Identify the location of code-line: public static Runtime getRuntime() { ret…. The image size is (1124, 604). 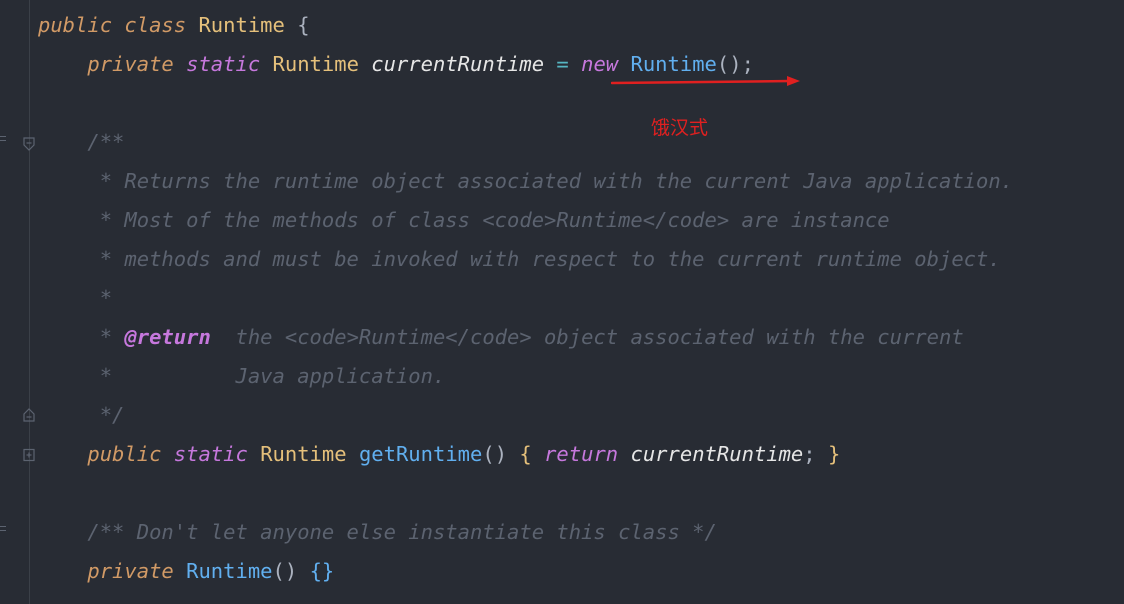
(439, 454).